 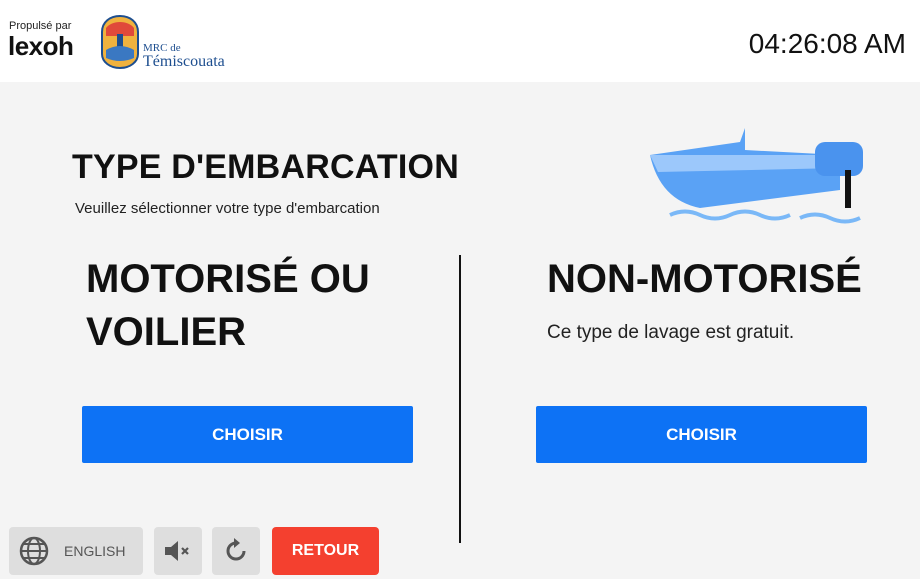 I want to click on language-label: ENGLISH, so click(x=95, y=551).